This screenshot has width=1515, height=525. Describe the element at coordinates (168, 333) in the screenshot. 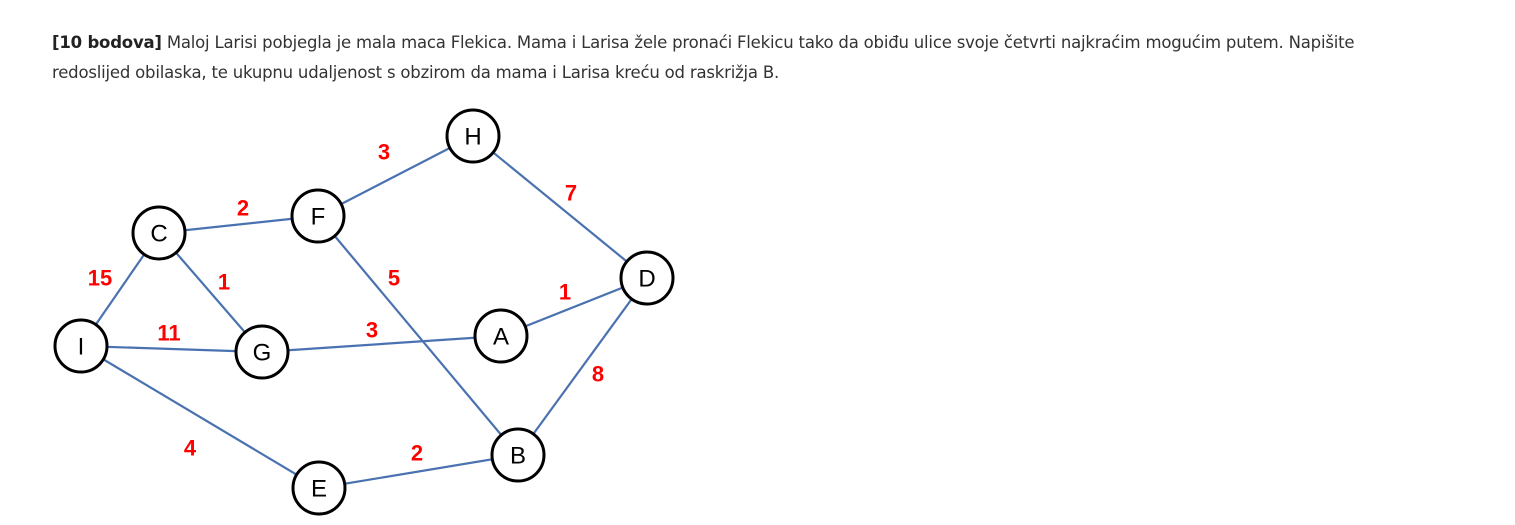

I see `edge-weight-i-g: 11` at that location.